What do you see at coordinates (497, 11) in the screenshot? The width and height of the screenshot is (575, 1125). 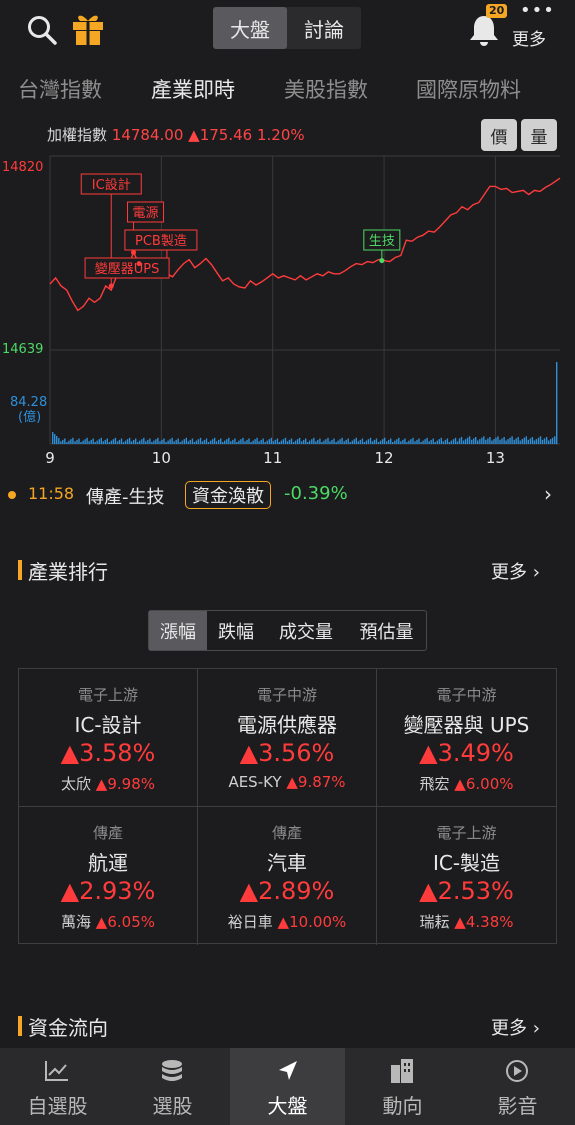 I see `notification-badge: 20` at bounding box center [497, 11].